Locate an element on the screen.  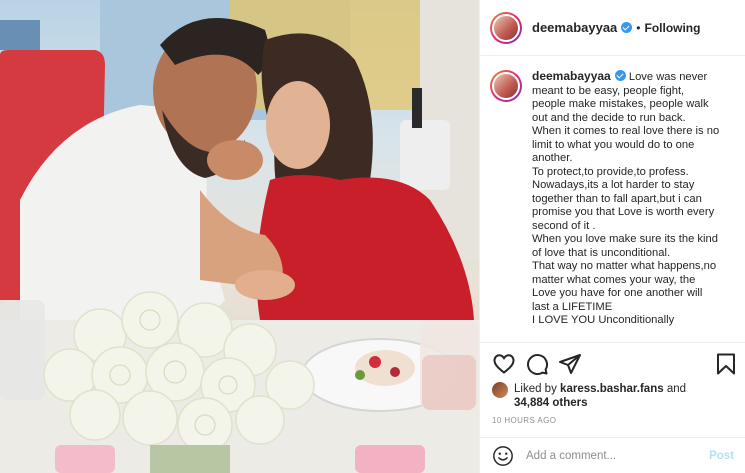
caption-avatar is located at coordinates (506, 86).